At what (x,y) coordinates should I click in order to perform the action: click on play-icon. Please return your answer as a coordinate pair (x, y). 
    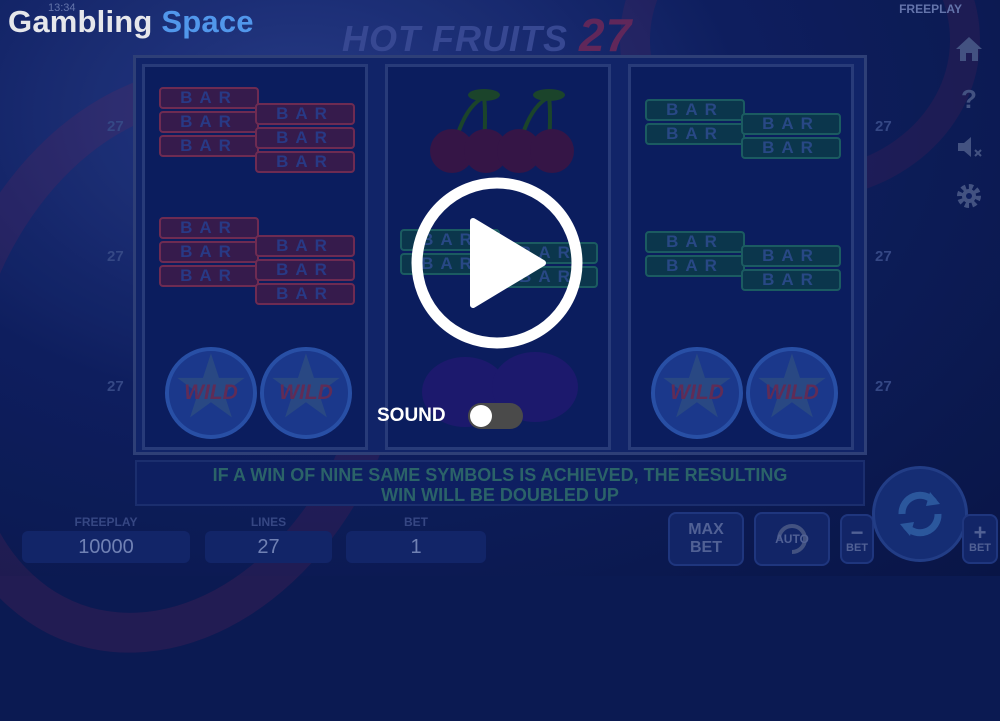
    Looking at the image, I should click on (497, 263).